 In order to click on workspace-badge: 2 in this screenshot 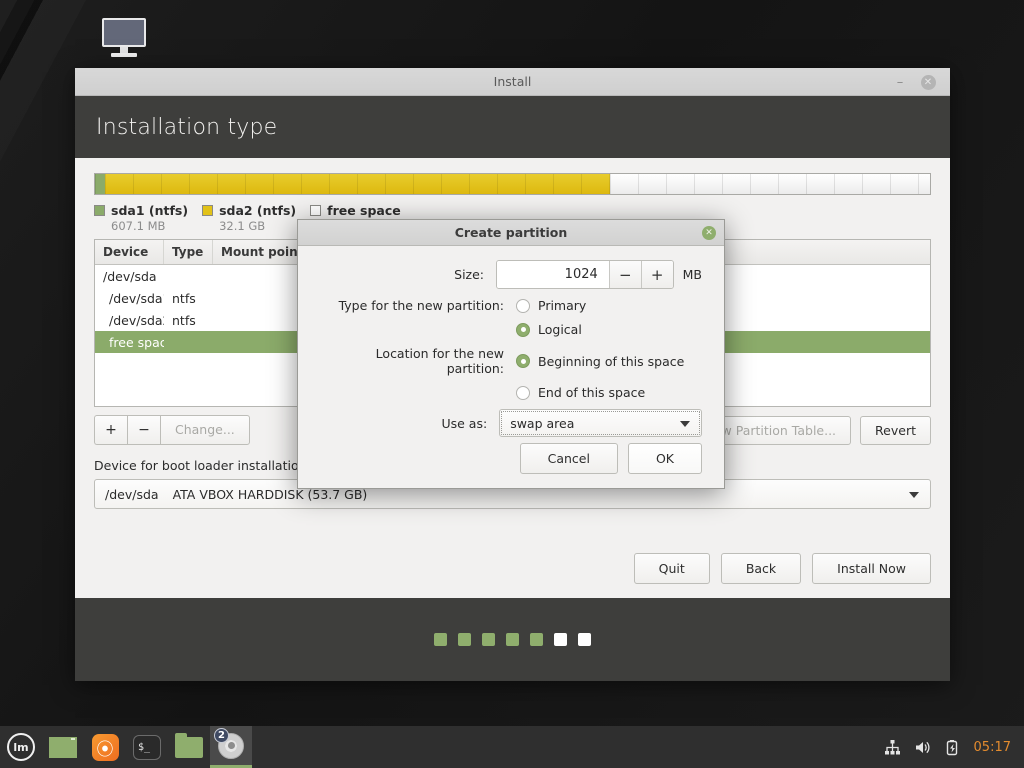, I will do `click(221, 735)`.